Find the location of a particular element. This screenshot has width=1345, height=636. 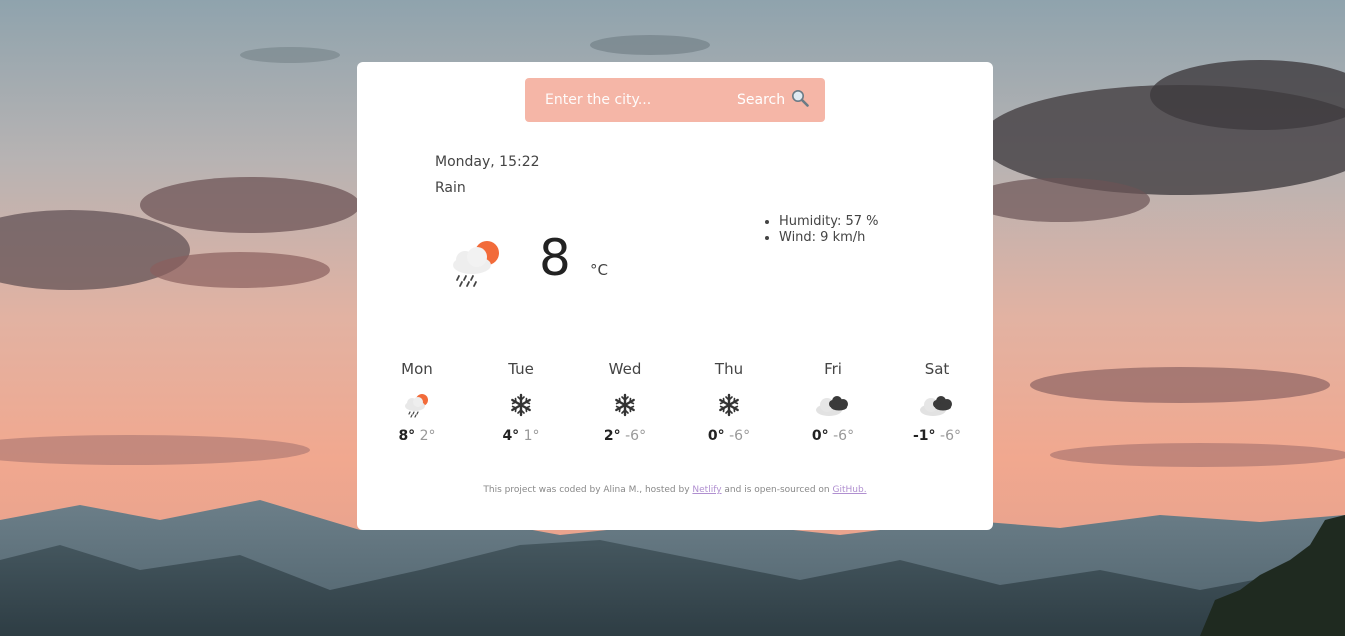

search-form: Search is located at coordinates (675, 100).